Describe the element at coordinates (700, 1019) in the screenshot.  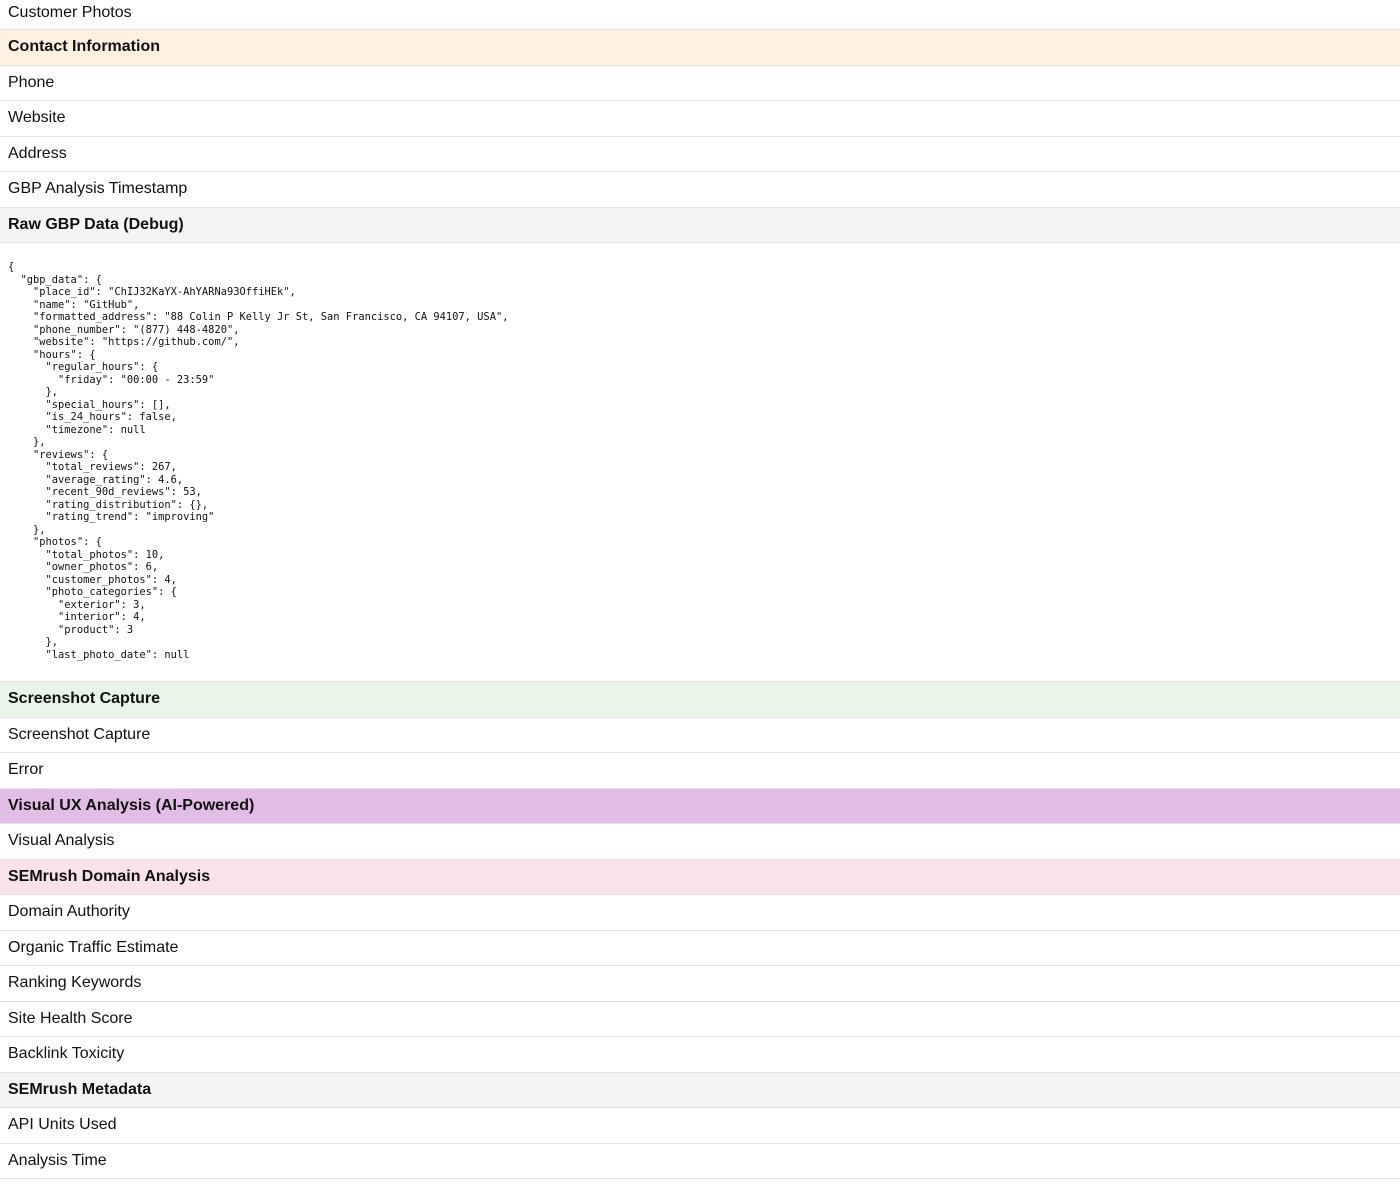
I see `row-site-health-score: Site Health Score` at that location.